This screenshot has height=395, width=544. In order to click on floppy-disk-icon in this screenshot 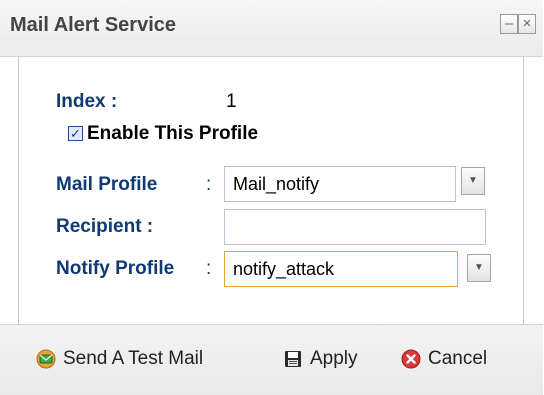, I will do `click(293, 359)`.